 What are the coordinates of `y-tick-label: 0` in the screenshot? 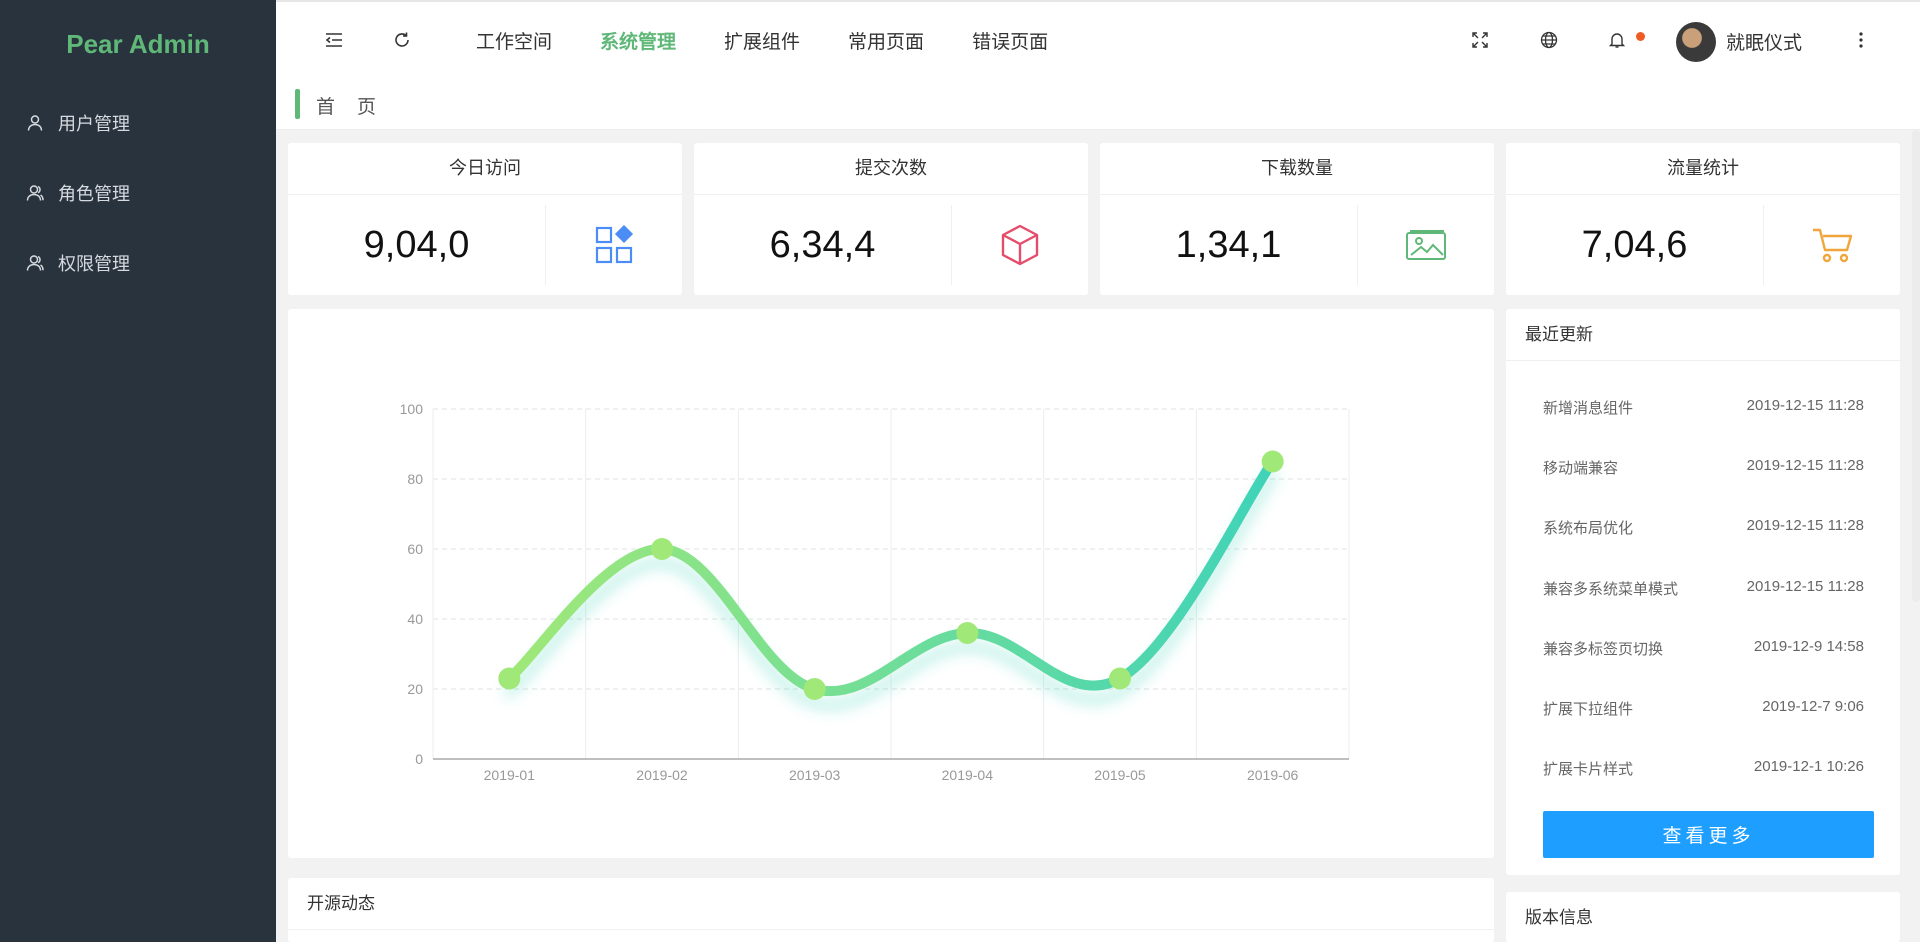 It's located at (419, 759).